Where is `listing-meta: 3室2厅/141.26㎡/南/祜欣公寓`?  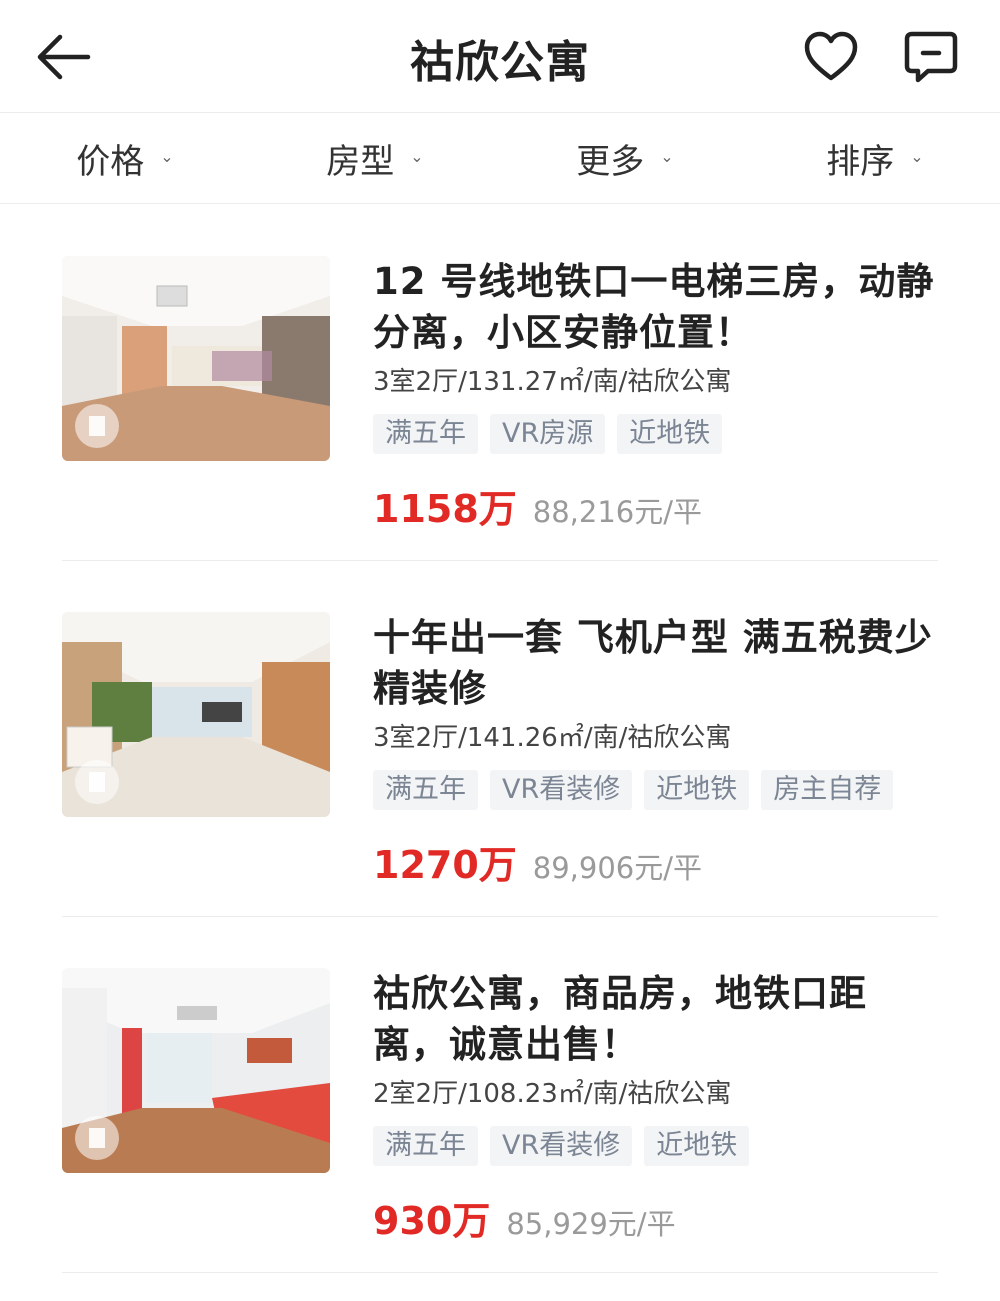
listing-meta: 3室2厅/141.26㎡/南/祜欣公寓 is located at coordinates (552, 738).